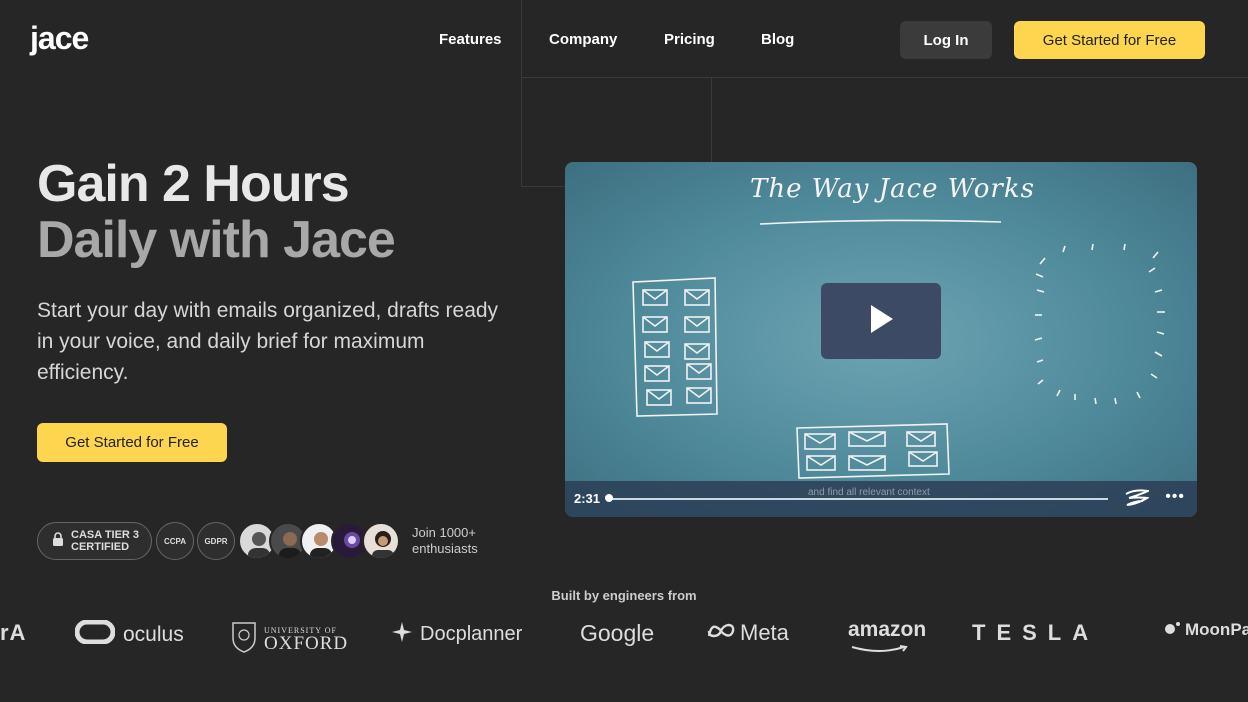 The height and width of the screenshot is (702, 1248). I want to click on avatar, so click(381, 541).